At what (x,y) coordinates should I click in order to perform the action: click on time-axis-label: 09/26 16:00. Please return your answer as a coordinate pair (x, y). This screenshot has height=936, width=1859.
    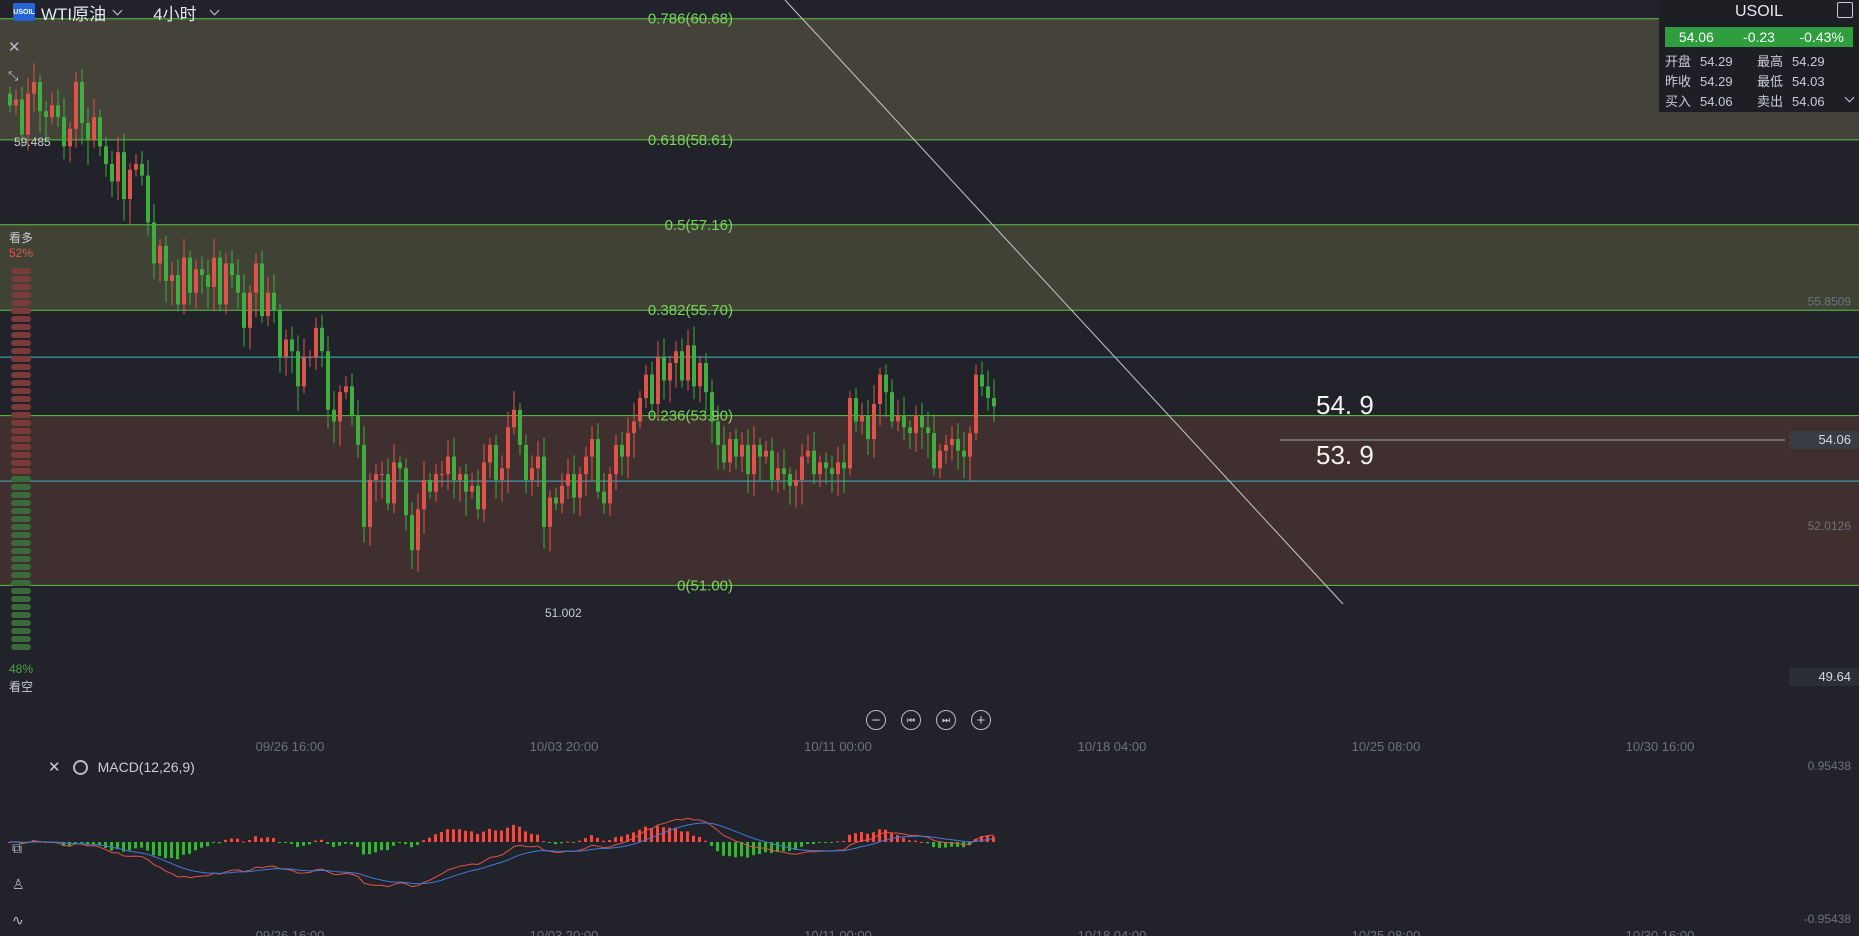
    Looking at the image, I should click on (290, 746).